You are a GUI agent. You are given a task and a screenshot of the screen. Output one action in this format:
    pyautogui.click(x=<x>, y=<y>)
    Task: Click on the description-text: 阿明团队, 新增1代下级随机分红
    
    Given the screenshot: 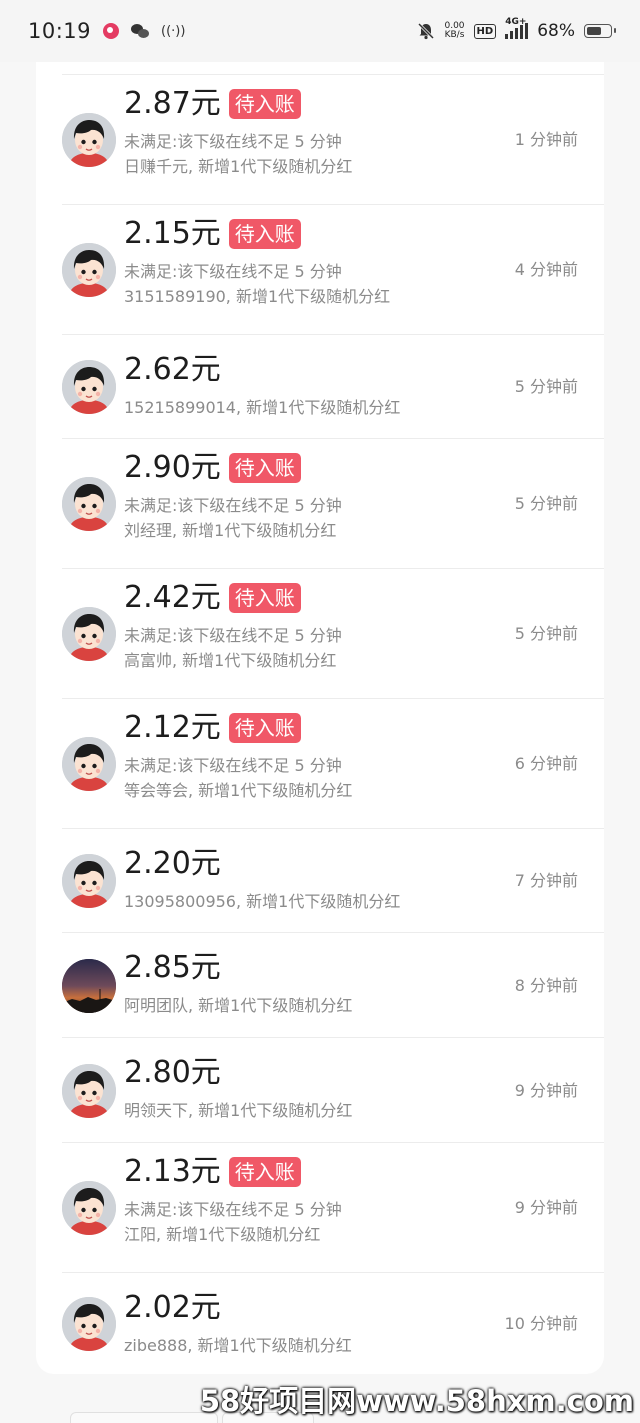 What is the action you would take?
    pyautogui.click(x=238, y=1005)
    